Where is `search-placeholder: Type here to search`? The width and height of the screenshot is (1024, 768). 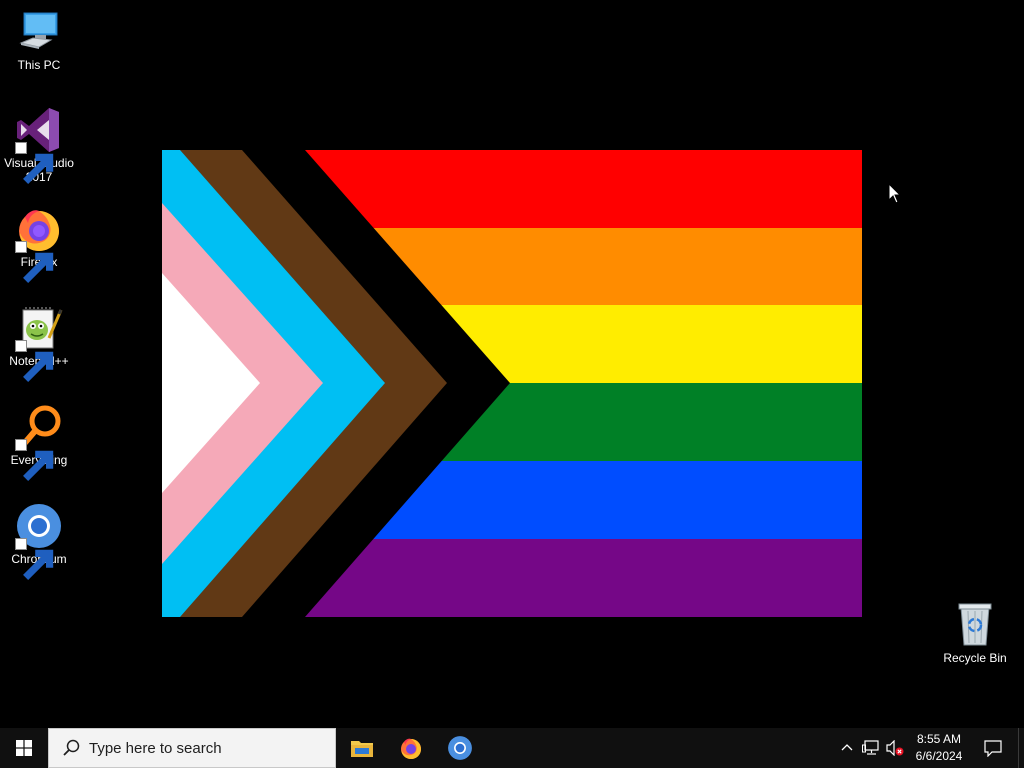 search-placeholder: Type here to search is located at coordinates (155, 748).